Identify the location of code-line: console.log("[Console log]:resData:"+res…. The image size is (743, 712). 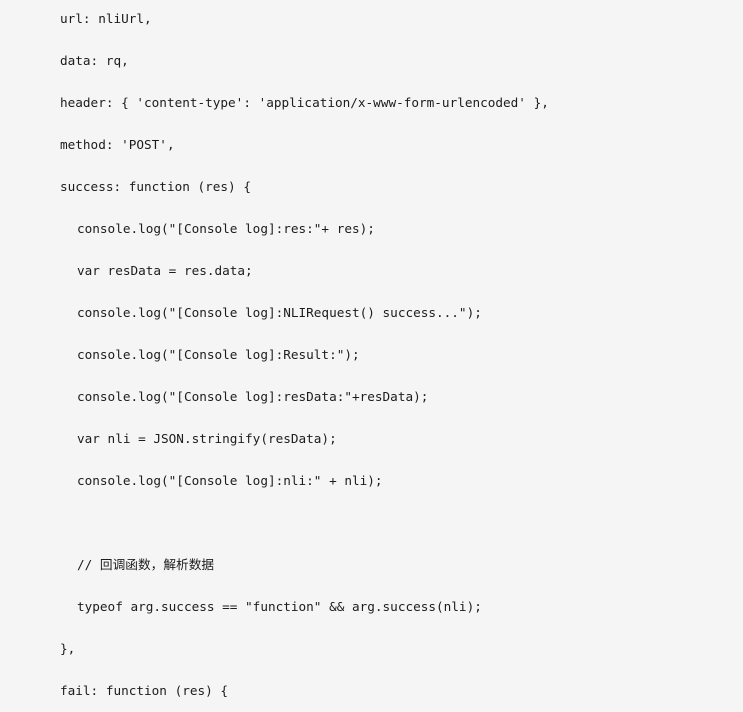
(253, 396).